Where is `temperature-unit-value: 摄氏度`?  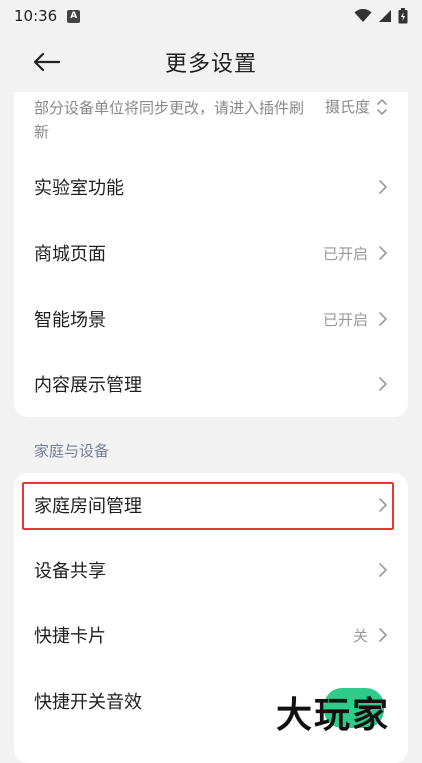 temperature-unit-value: 摄氏度 is located at coordinates (347, 107).